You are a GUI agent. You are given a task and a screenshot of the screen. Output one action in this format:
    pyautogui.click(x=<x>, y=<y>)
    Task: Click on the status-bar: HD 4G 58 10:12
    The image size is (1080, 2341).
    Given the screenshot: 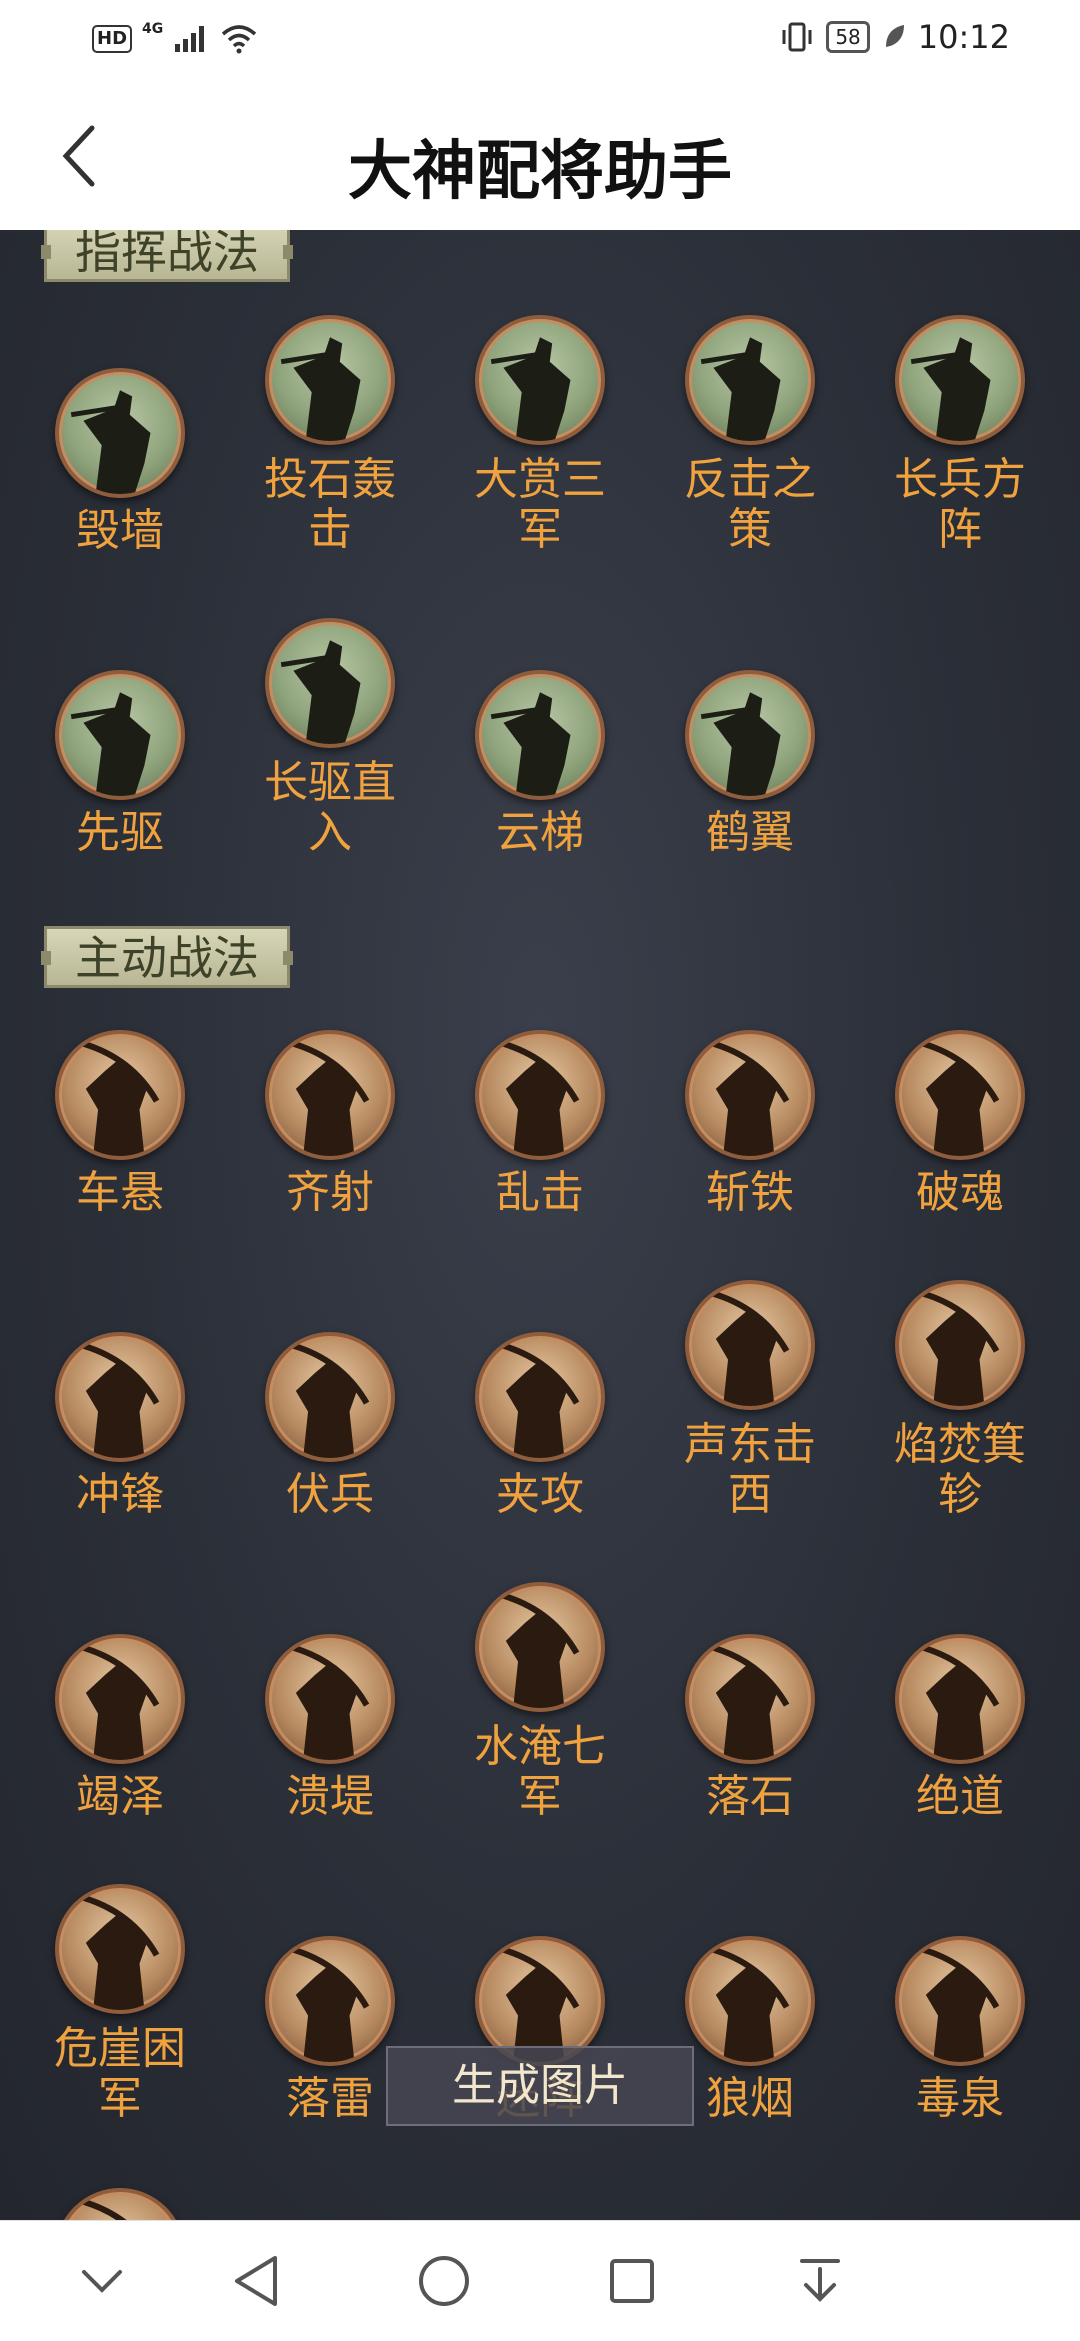 What is the action you would take?
    pyautogui.click(x=540, y=41)
    